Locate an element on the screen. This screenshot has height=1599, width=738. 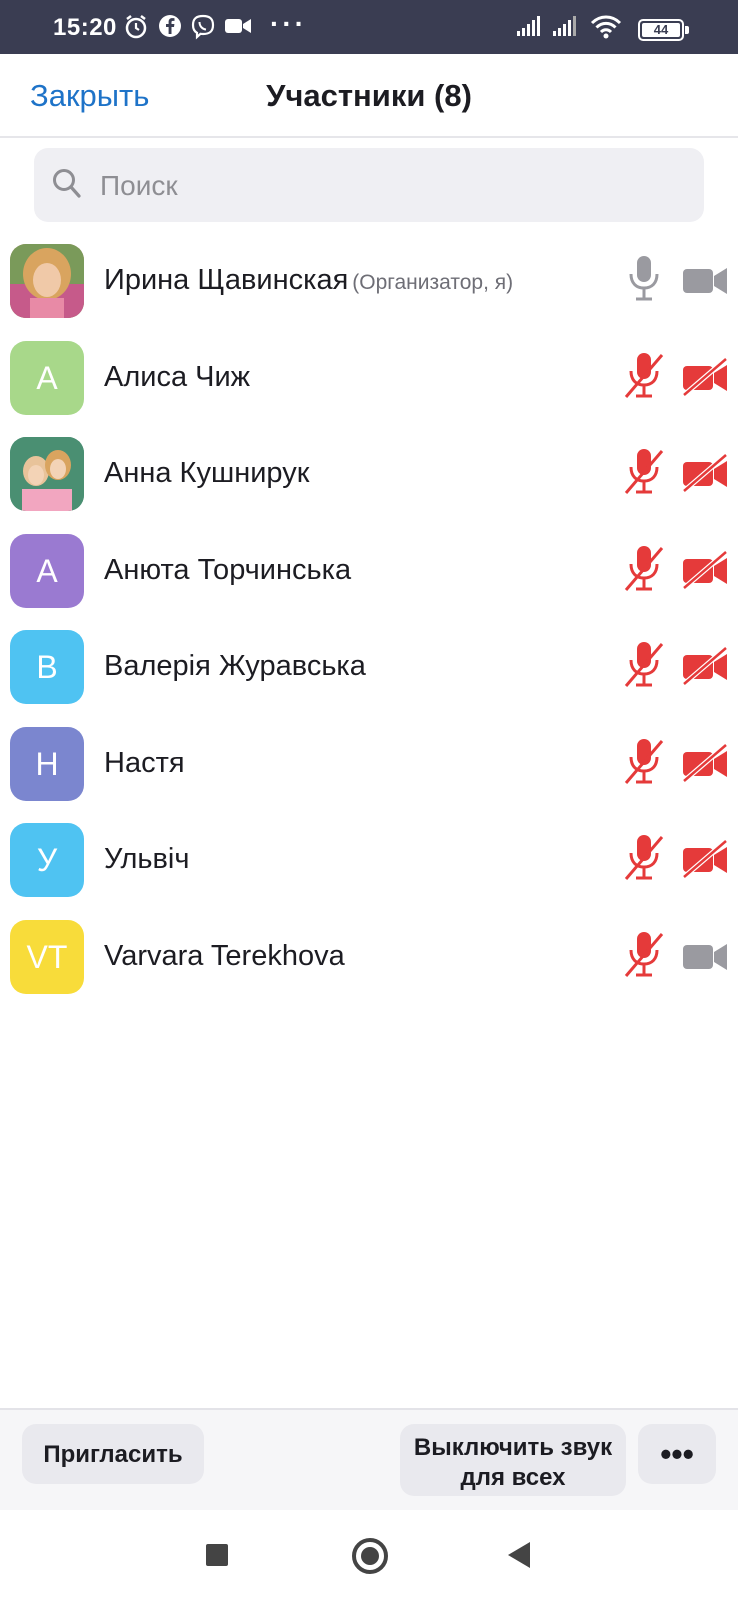
search-input is located at coordinates (390, 186).